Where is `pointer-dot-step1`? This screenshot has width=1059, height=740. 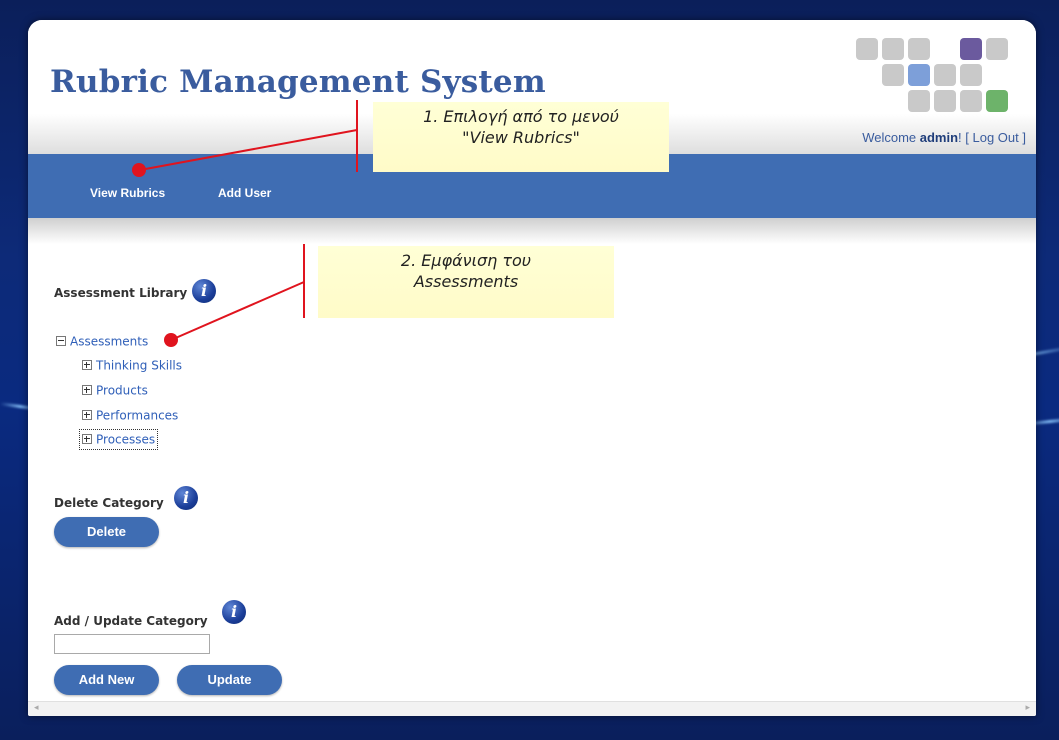
pointer-dot-step1 is located at coordinates (139, 170).